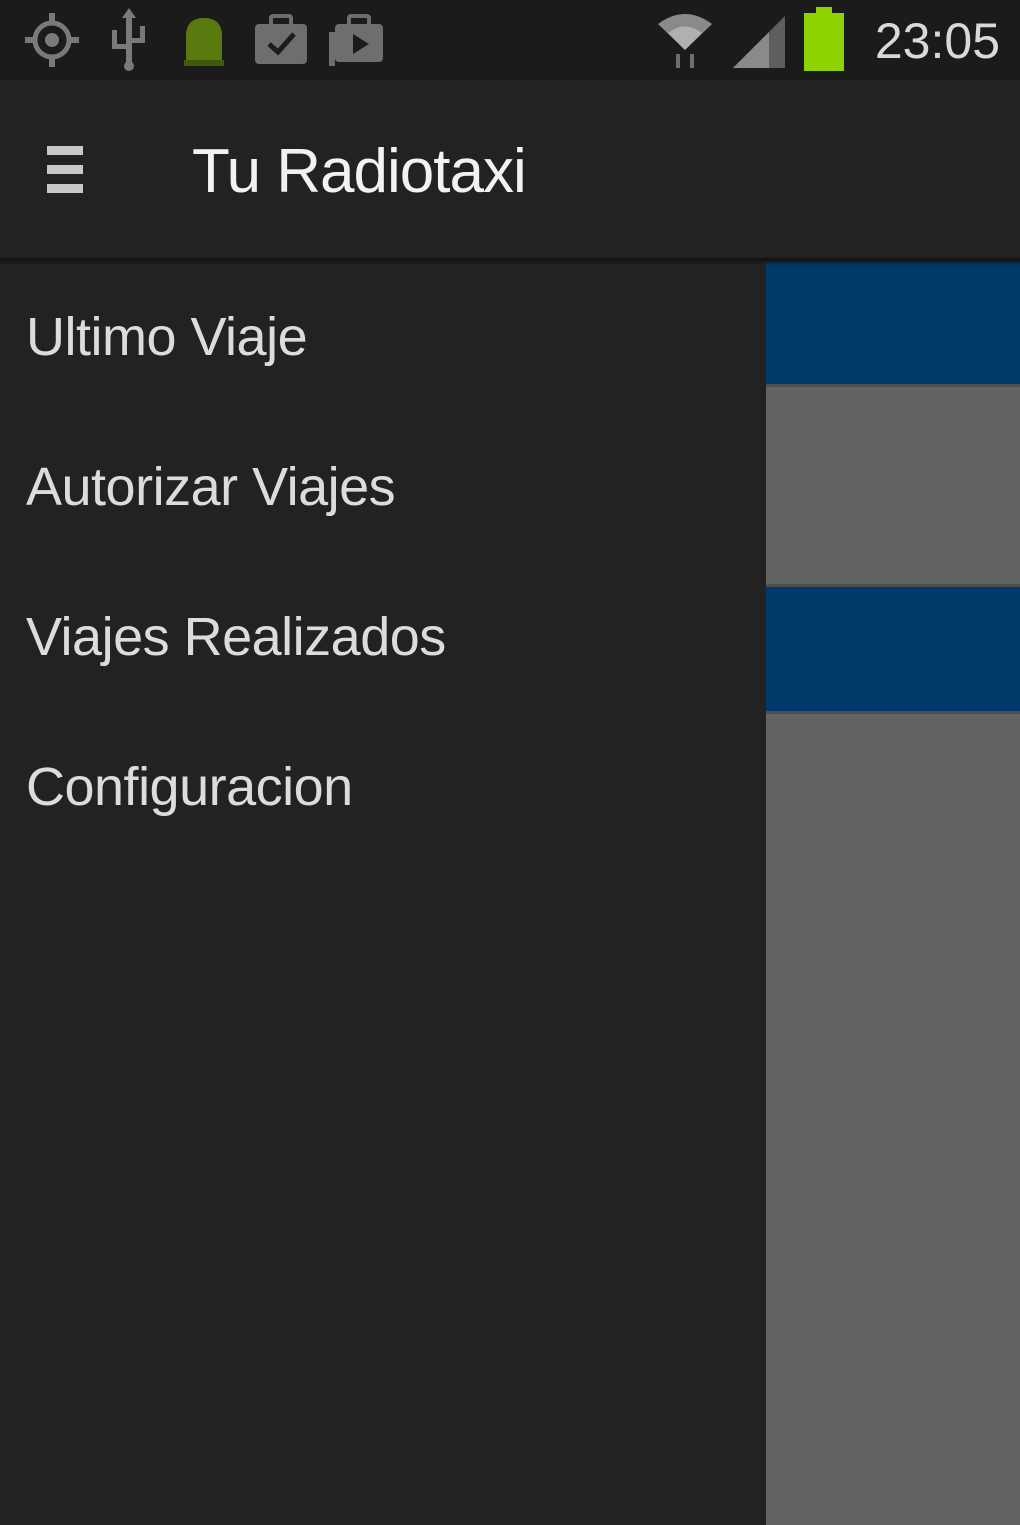  Describe the element at coordinates (685, 40) in the screenshot. I see `wifi-icon` at that location.